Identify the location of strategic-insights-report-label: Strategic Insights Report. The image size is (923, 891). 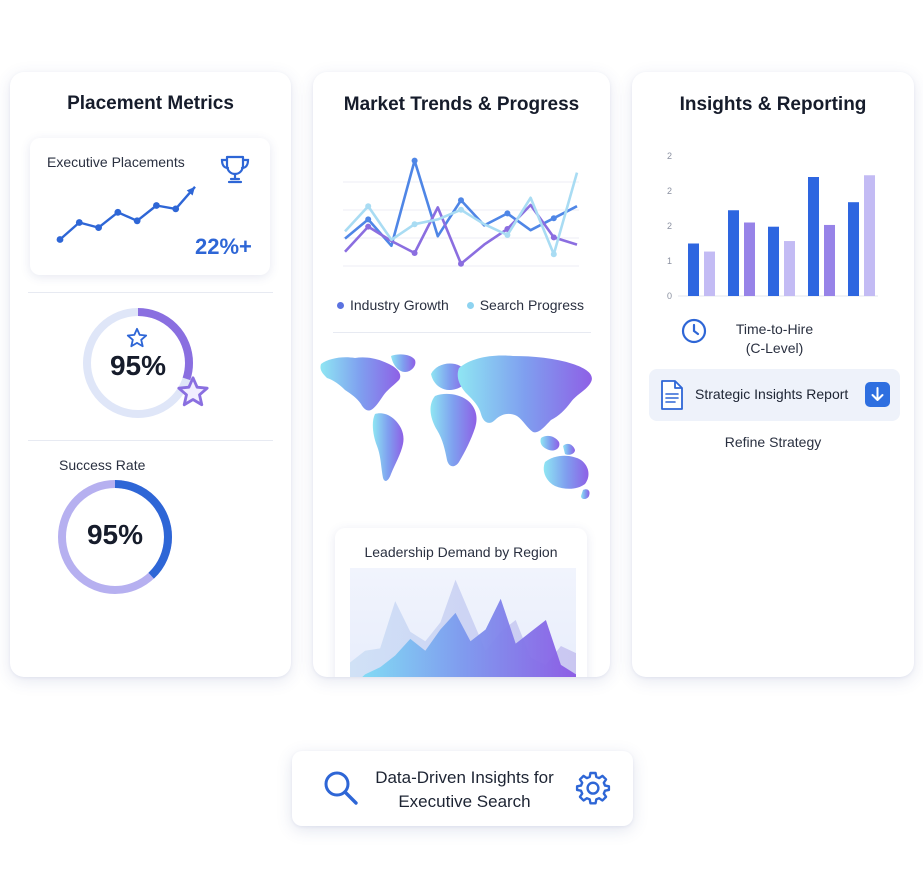
(772, 394).